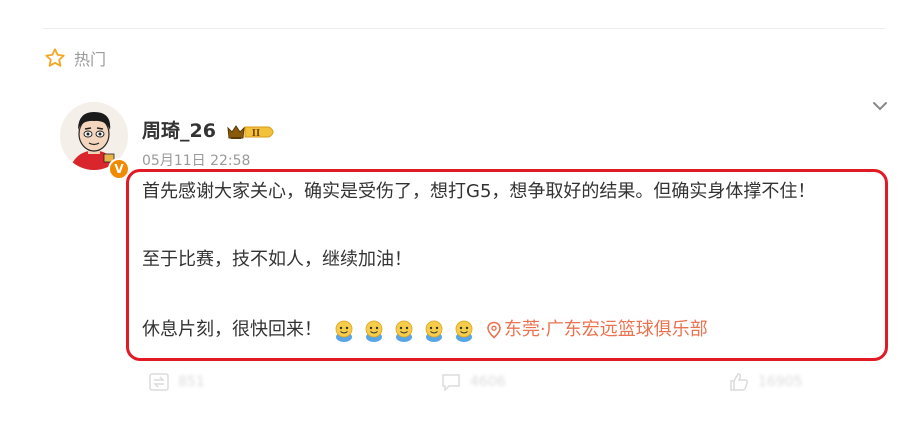 The width and height of the screenshot is (918, 433). What do you see at coordinates (464, 28) in the screenshot?
I see `top-divider` at bounding box center [464, 28].